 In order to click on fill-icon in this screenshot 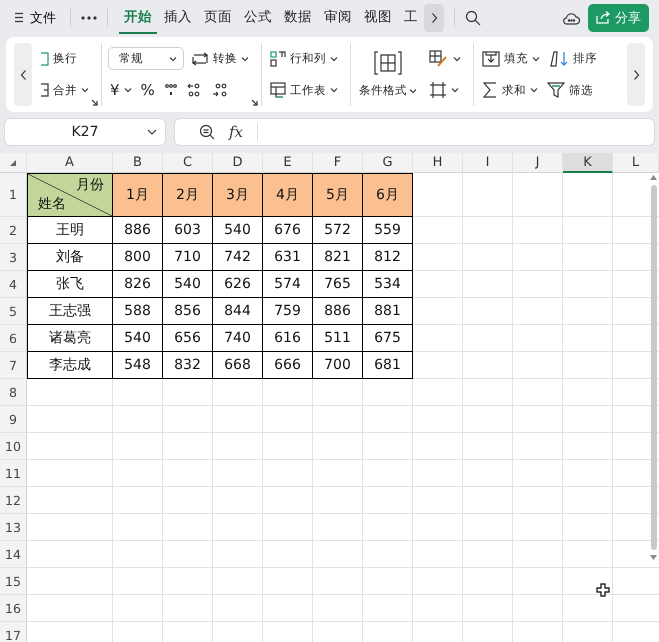, I will do `click(491, 58)`.